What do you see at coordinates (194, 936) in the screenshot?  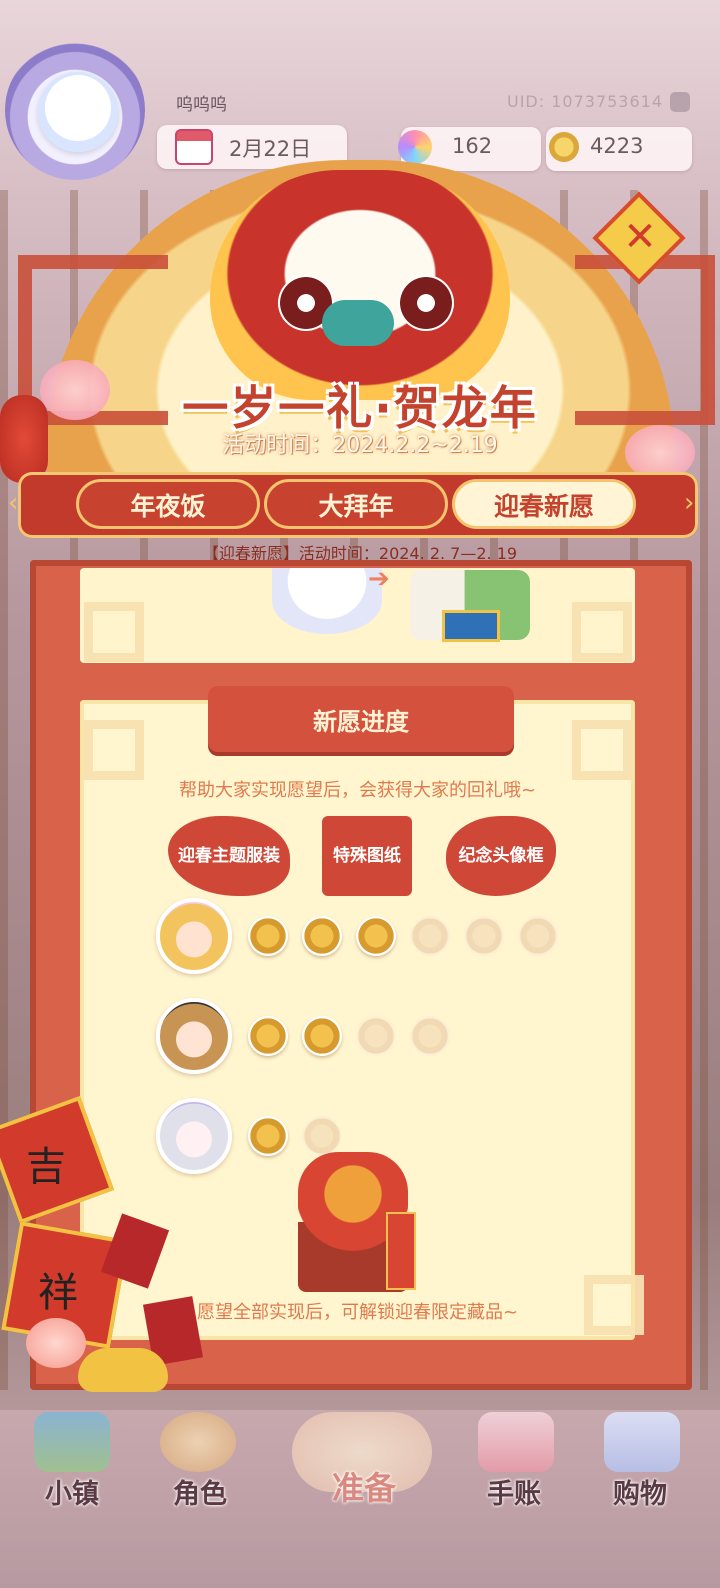 I see `blonde-girl-avatar` at bounding box center [194, 936].